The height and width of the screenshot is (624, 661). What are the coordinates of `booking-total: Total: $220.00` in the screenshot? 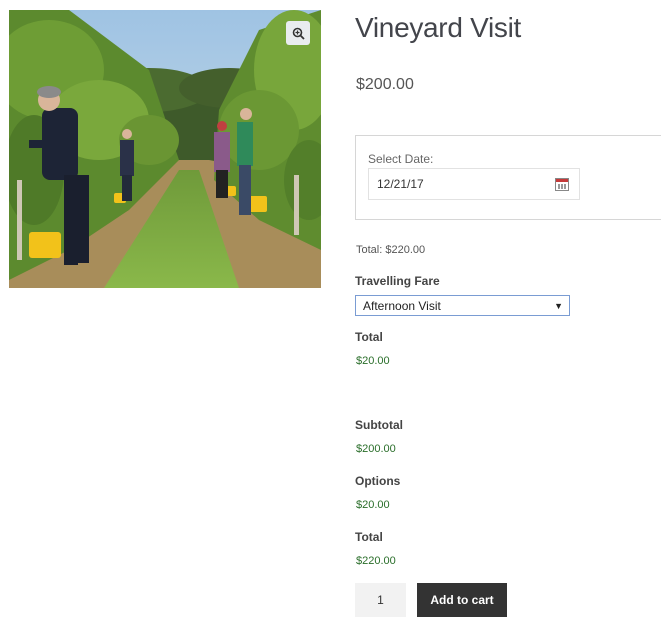 It's located at (391, 250).